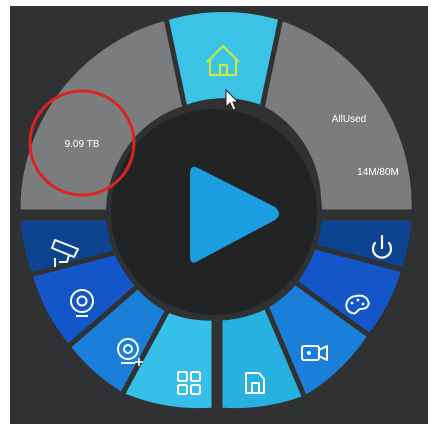 The image size is (431, 428). What do you see at coordinates (82, 144) in the screenshot?
I see `disk-capacity-text: 9.09 TB` at bounding box center [82, 144].